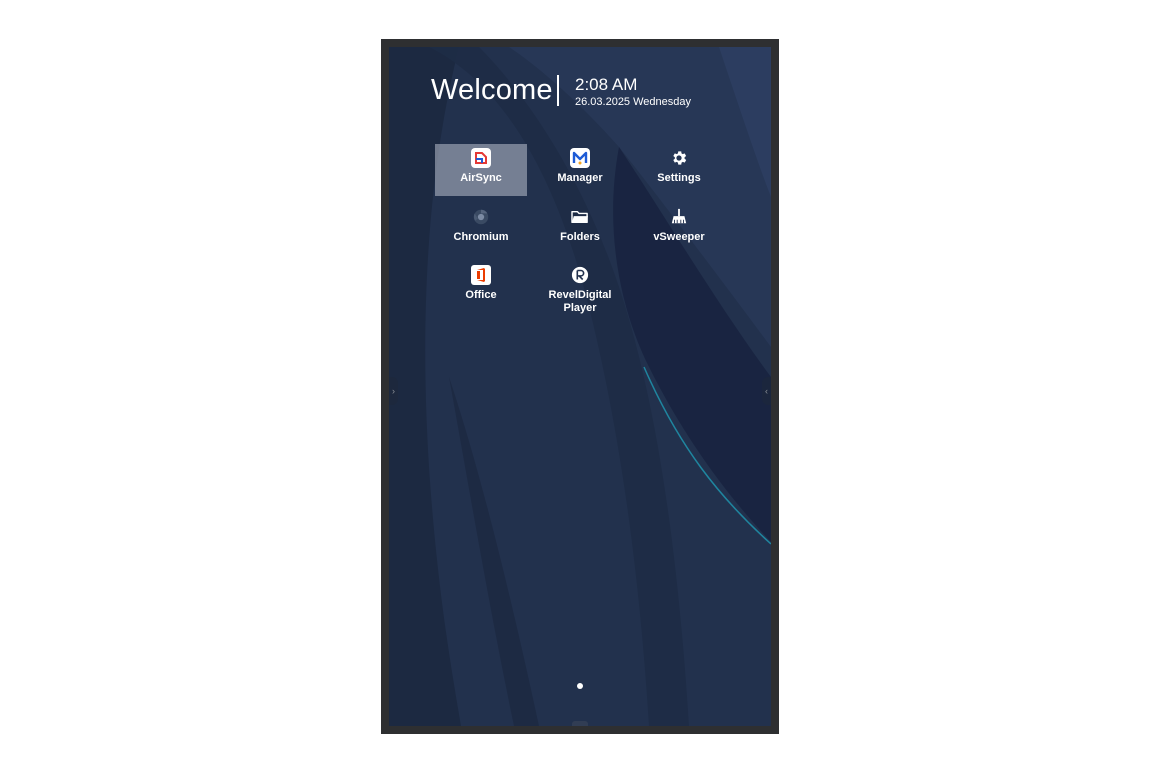 The image size is (1160, 773). I want to click on office-icon, so click(481, 275).